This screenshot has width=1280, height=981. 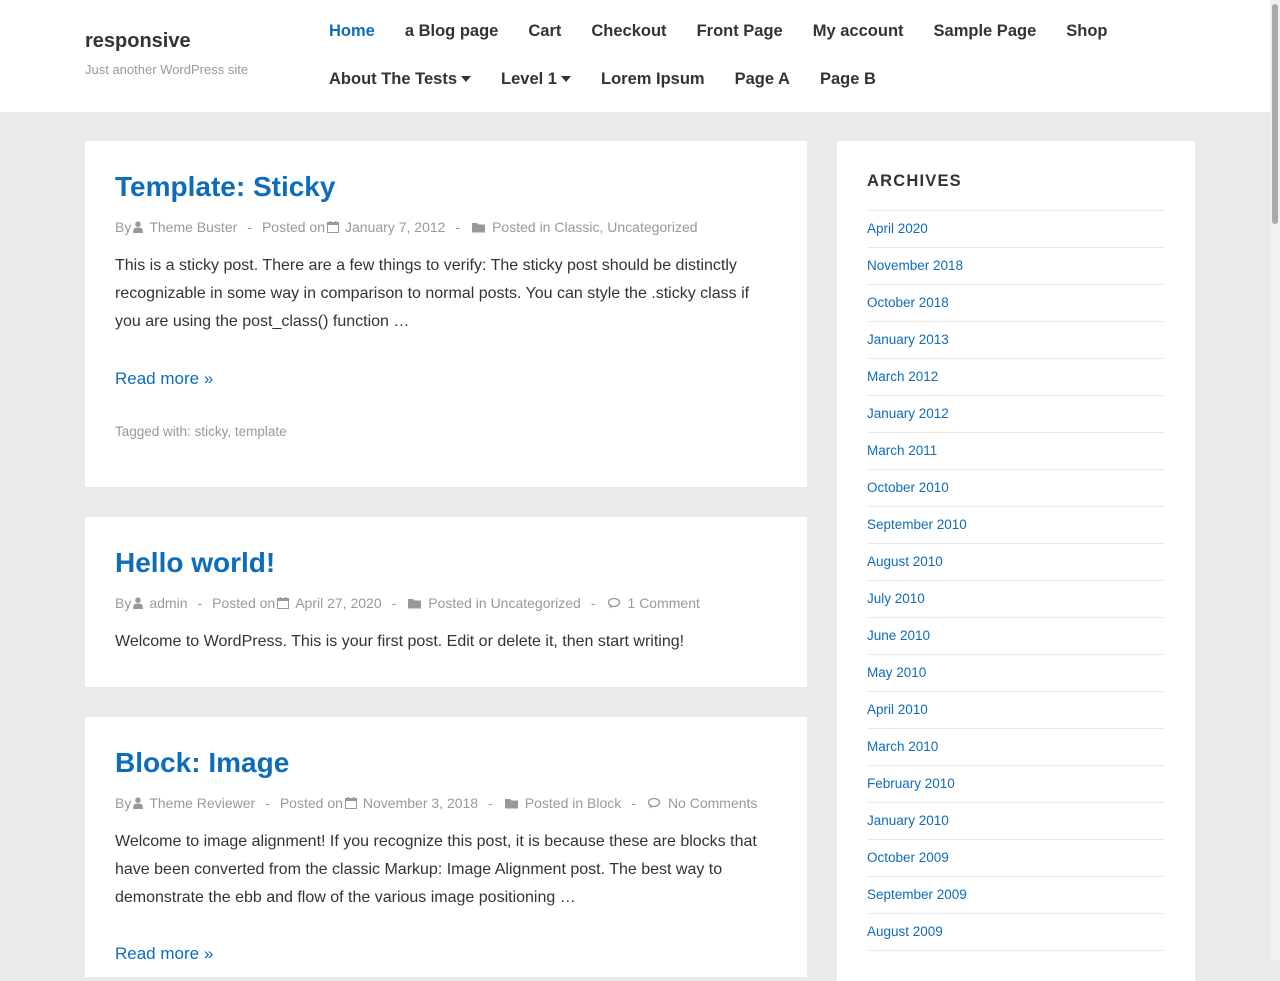 What do you see at coordinates (902, 450) in the screenshot?
I see `archive-link: March 2011` at bounding box center [902, 450].